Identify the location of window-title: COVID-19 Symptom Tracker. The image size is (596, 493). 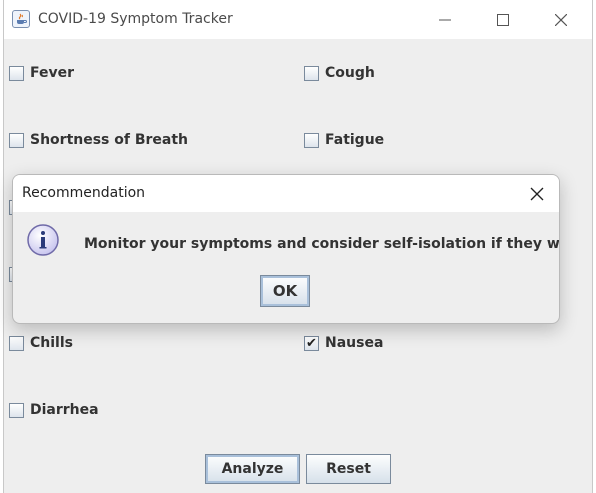
(135, 19).